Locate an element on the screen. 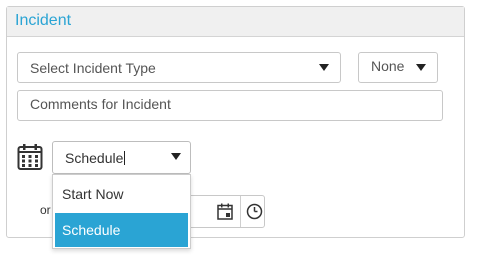  comments-input: Comments for Incident is located at coordinates (230, 105).